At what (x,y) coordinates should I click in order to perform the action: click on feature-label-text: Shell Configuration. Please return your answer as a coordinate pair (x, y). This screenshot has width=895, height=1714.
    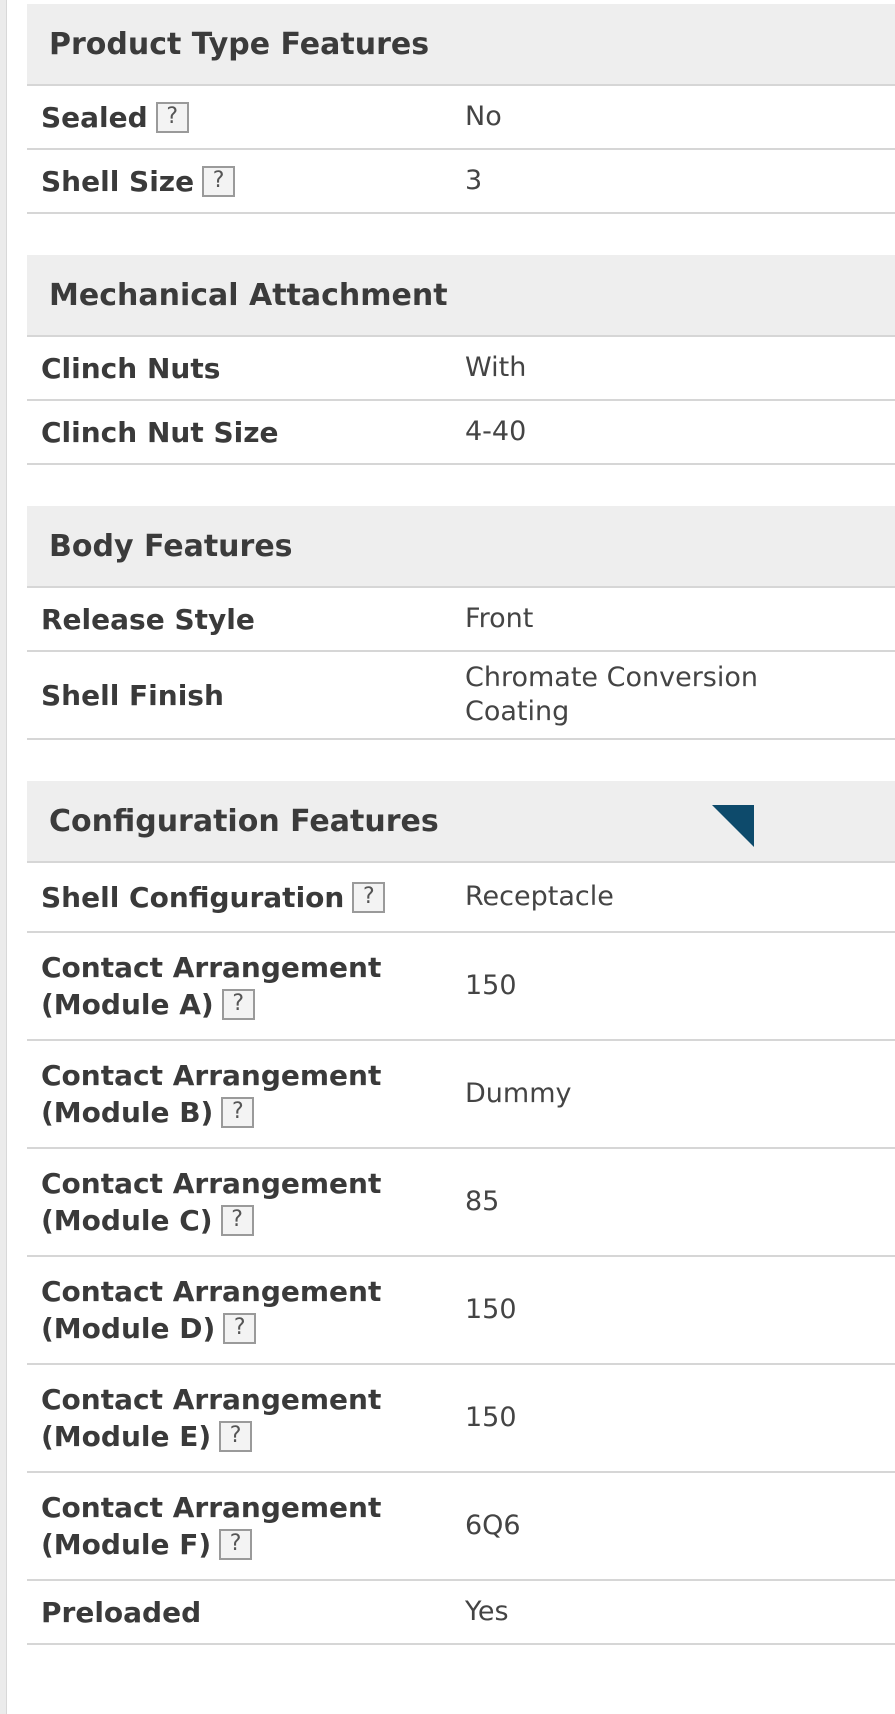
    Looking at the image, I should click on (193, 897).